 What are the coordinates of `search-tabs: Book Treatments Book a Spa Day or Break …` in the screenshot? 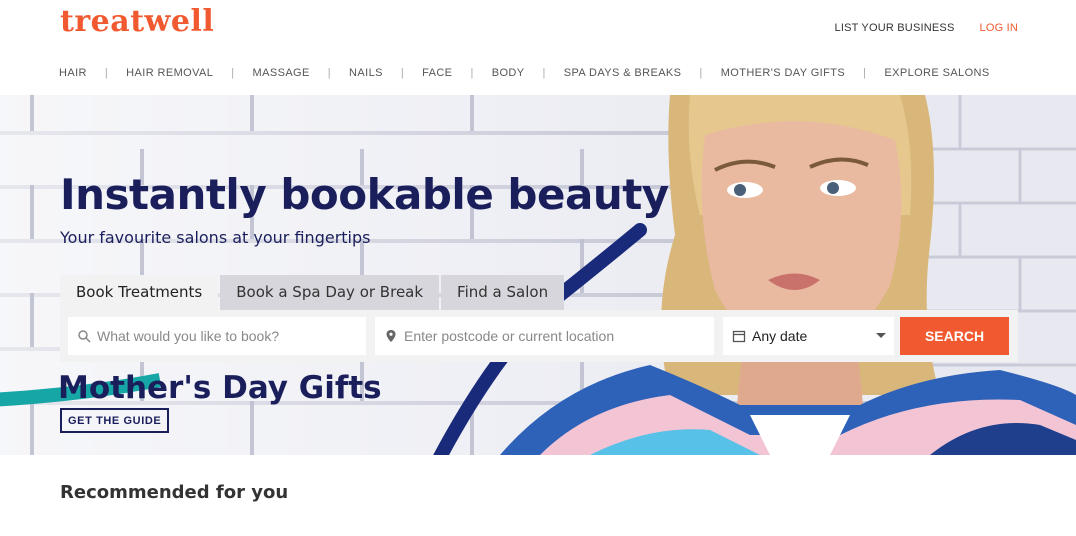 It's located at (312, 292).